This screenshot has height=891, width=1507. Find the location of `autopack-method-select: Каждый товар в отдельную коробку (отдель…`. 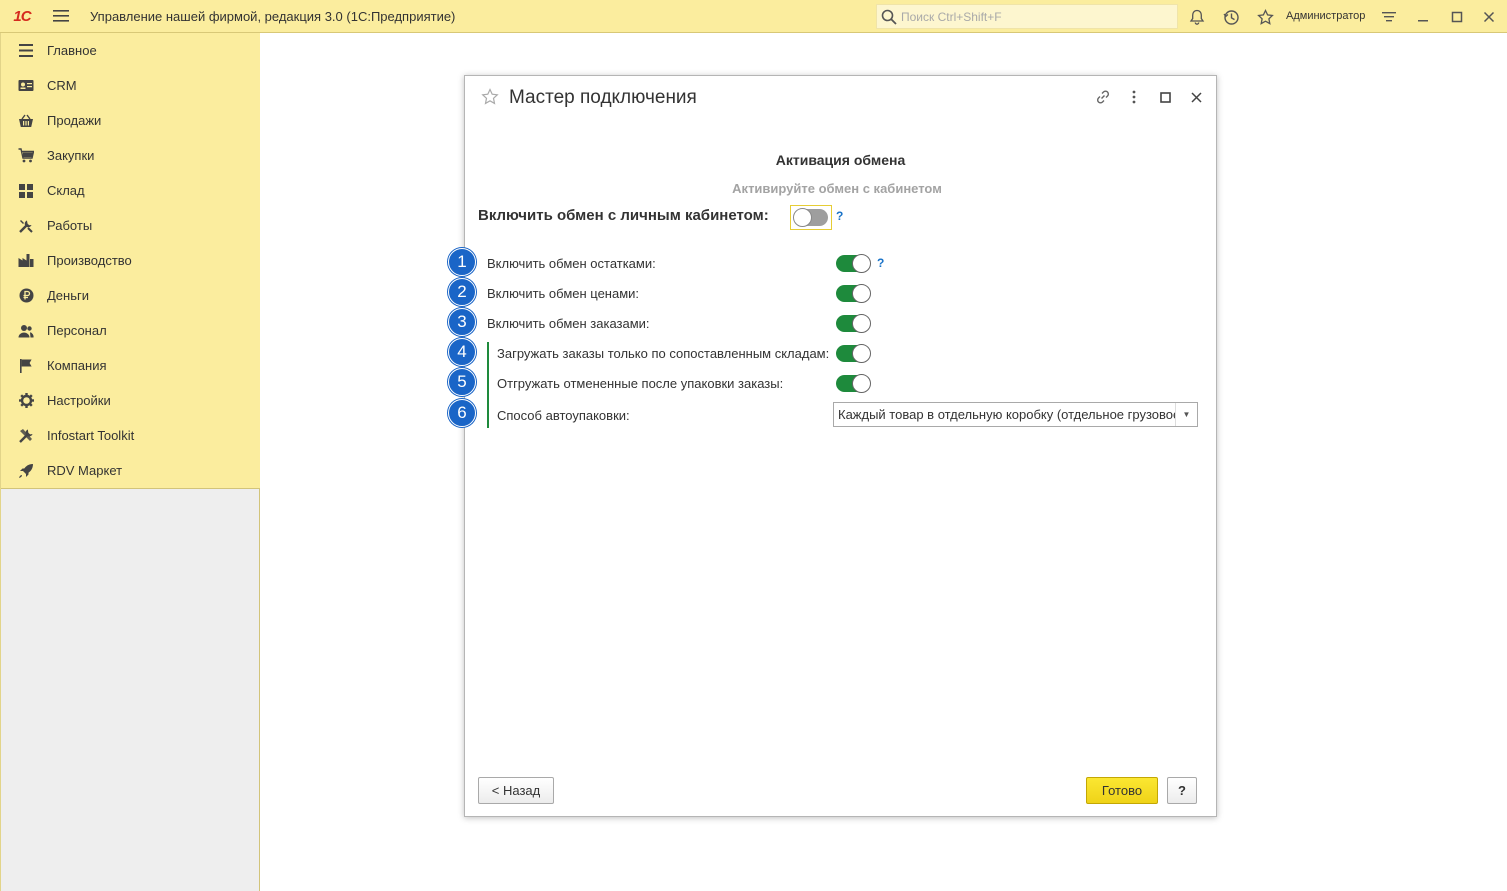

autopack-method-select: Каждый товар в отдельную коробку (отдель… is located at coordinates (1015, 414).